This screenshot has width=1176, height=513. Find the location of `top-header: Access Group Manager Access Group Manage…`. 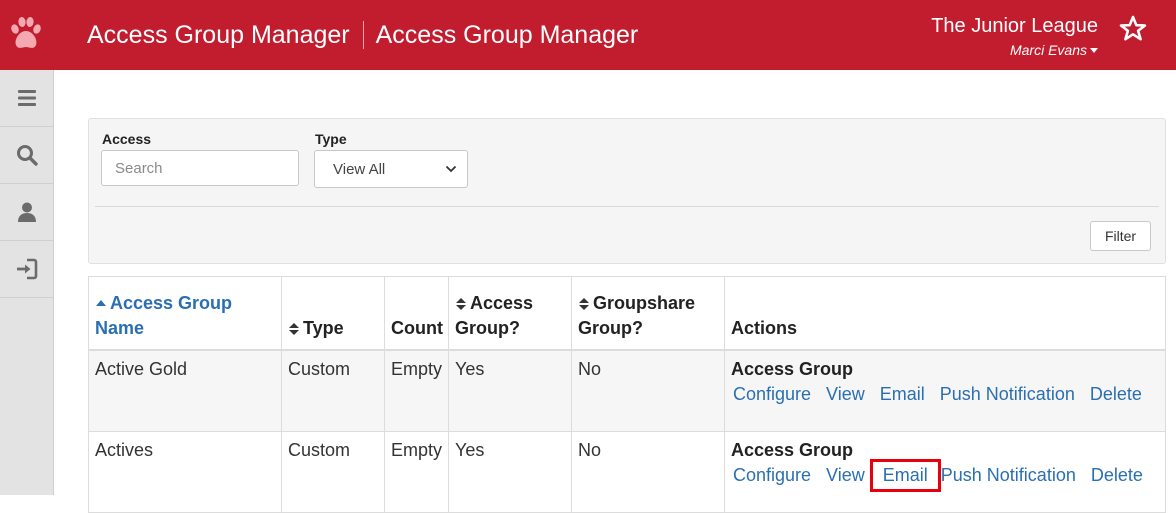

top-header: Access Group Manager Access Group Manage… is located at coordinates (588, 35).